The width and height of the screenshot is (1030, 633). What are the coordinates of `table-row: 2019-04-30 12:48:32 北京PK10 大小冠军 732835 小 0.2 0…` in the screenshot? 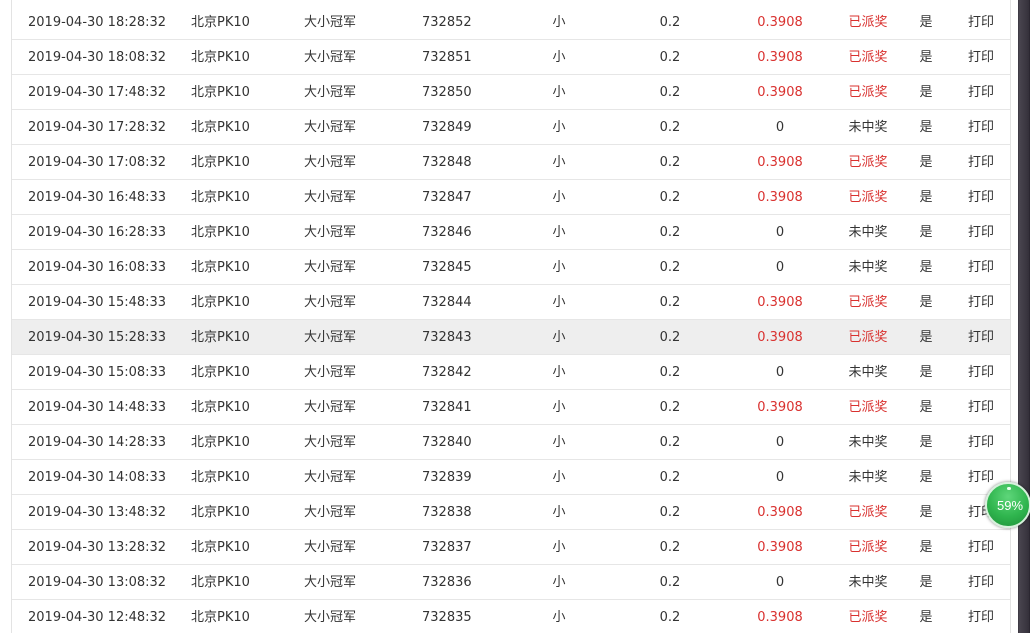 It's located at (511, 616).